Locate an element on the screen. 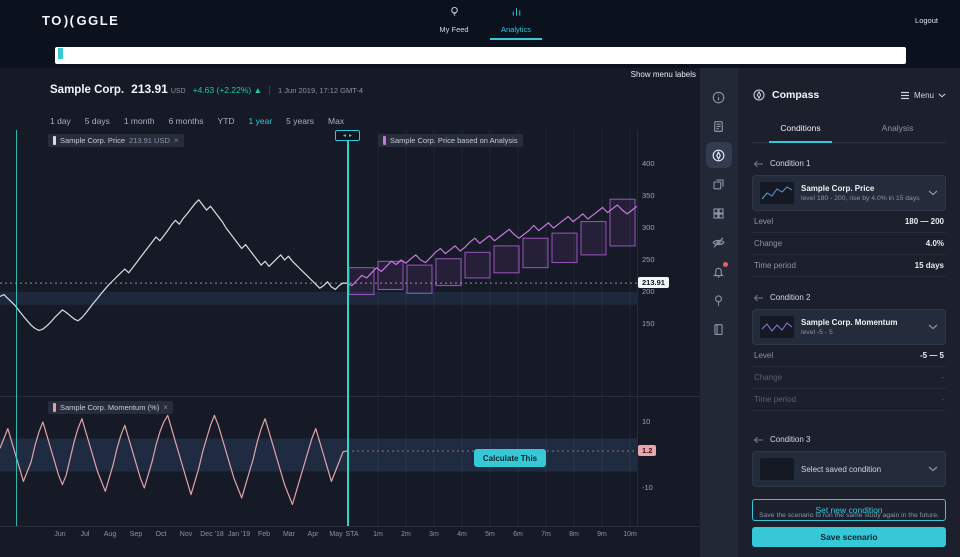 This screenshot has height=557, width=960. x-axis-label: 1m is located at coordinates (378, 534).